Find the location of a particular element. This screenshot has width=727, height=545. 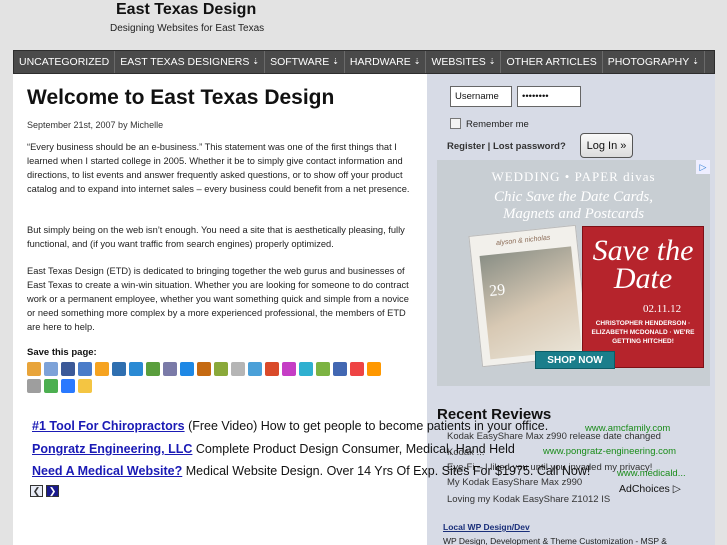

post-title: Welcome to East Texas Design is located at coordinates (180, 98).